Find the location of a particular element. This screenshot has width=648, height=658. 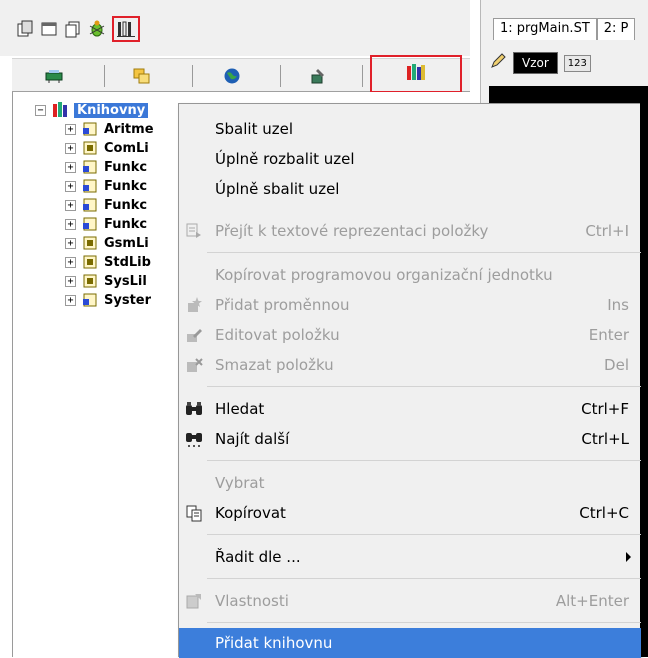

copy-icon is located at coordinates (194, 513).